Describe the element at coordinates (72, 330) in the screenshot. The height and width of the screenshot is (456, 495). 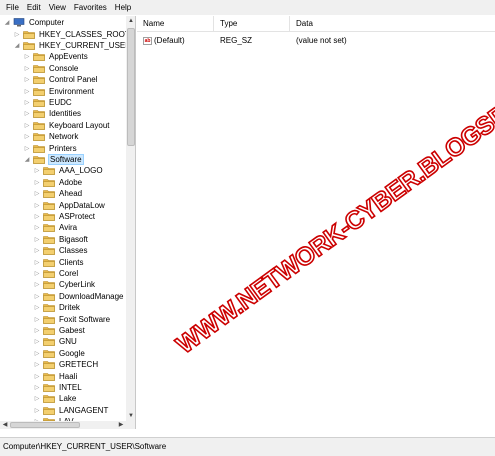
I see `tree-node-label: Gabest` at that location.